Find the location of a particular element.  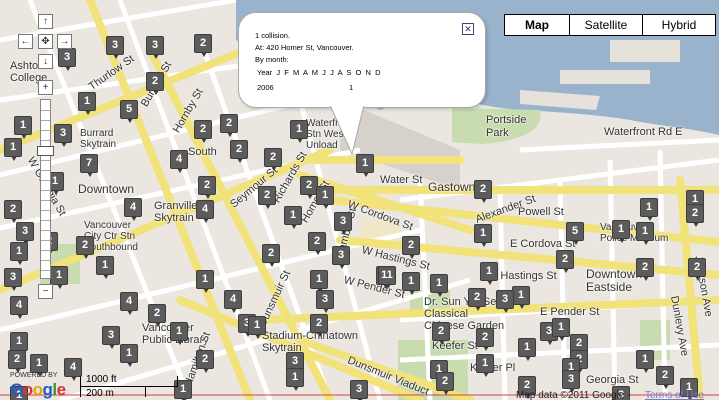

close-icon: ✕ is located at coordinates (468, 29).